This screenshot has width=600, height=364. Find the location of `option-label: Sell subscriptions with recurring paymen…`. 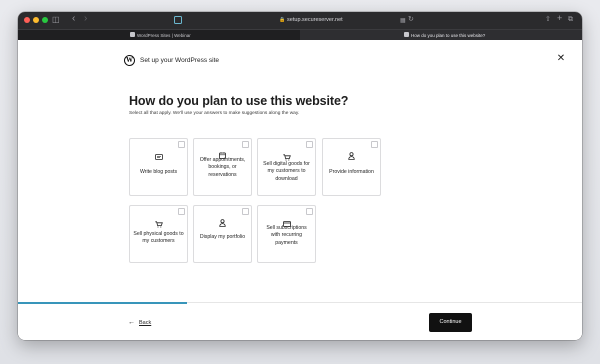

option-label: Sell subscriptions with recurring paymen… is located at coordinates (286, 235).